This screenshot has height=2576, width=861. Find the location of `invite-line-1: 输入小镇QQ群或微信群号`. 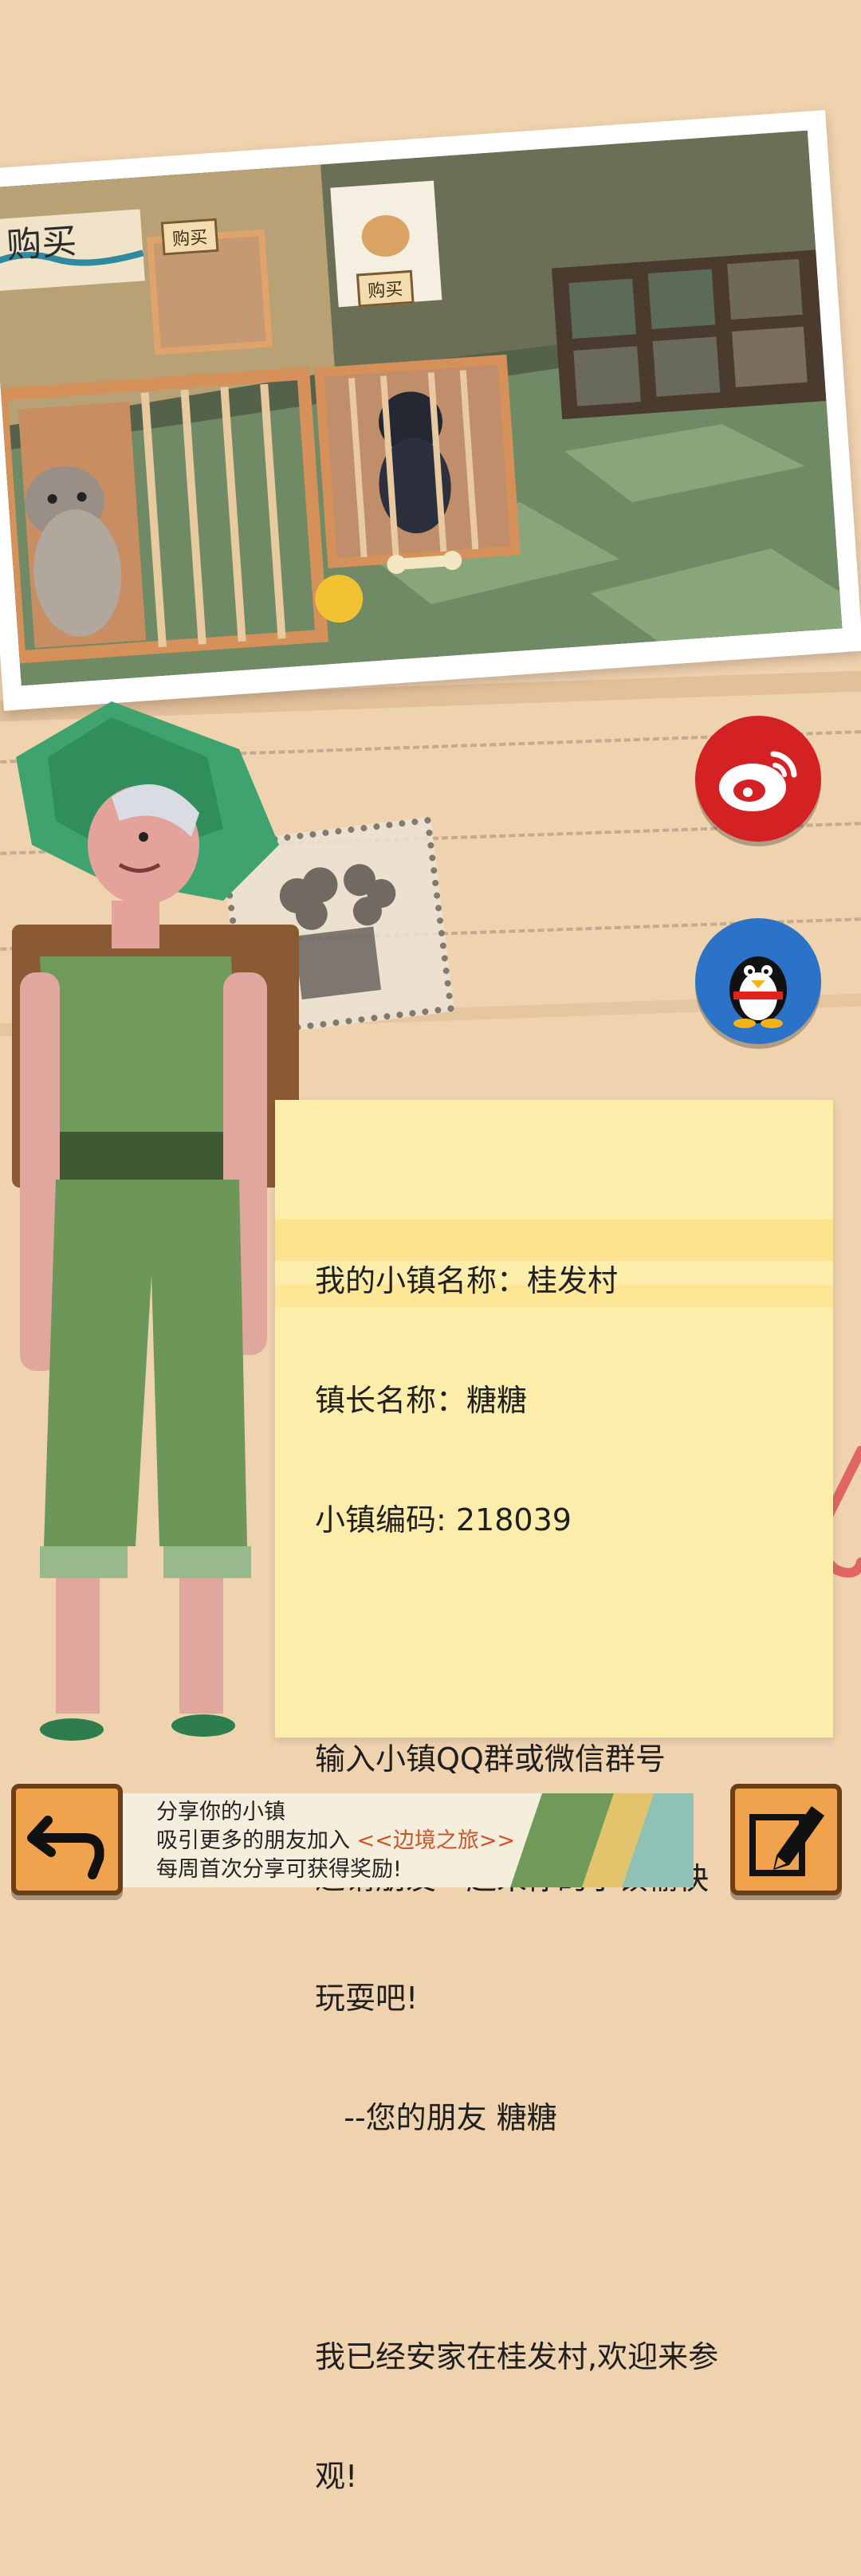

invite-line-1: 输入小镇QQ群或微信群号 is located at coordinates (490, 1759).